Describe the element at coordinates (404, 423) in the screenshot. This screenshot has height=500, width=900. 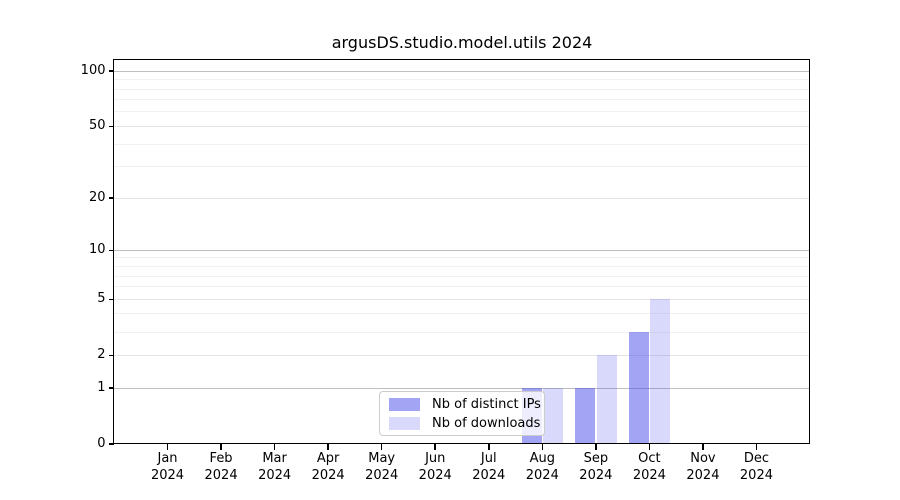
I see `legend-swatch-downloads` at that location.